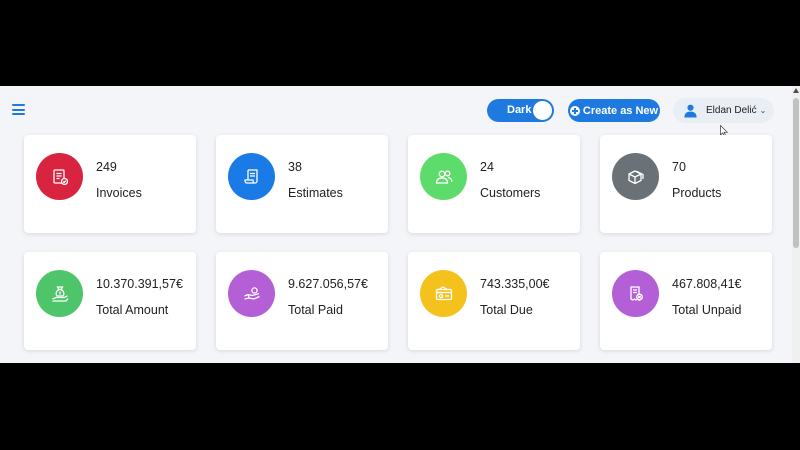 Image resolution: width=800 pixels, height=450 pixels. I want to click on dark-mode-label: Dark, so click(519, 110).